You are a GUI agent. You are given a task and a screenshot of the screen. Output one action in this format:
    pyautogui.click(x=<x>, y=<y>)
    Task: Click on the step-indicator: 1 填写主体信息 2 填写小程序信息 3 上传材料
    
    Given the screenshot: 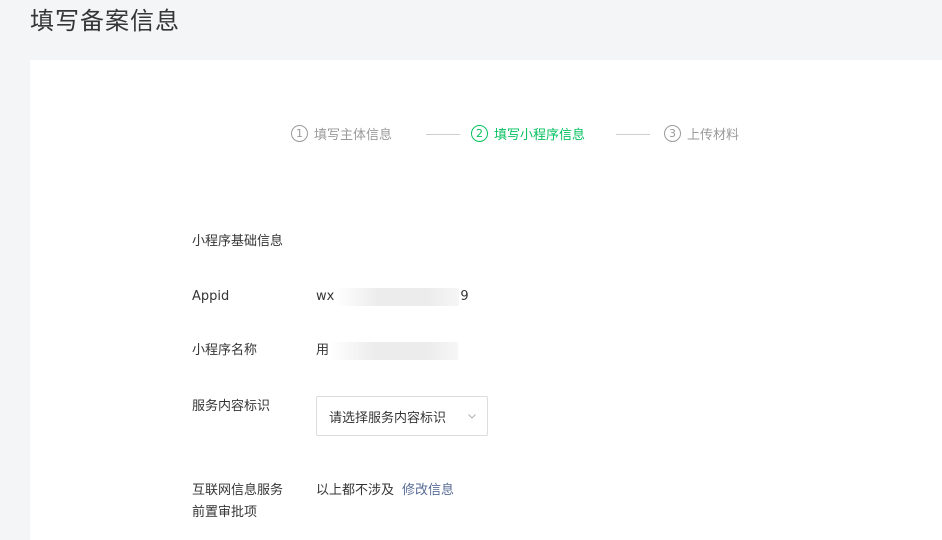 What is the action you would take?
    pyautogui.click(x=486, y=135)
    